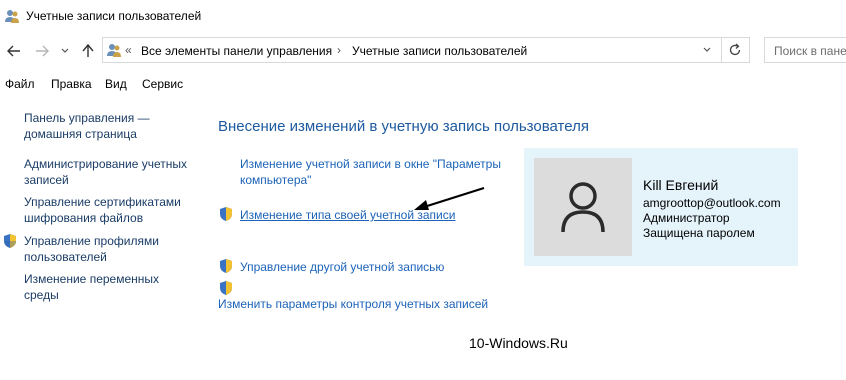 The width and height of the screenshot is (846, 380). What do you see at coordinates (518, 343) in the screenshot?
I see `watermark: 10-Windows.Ru` at bounding box center [518, 343].